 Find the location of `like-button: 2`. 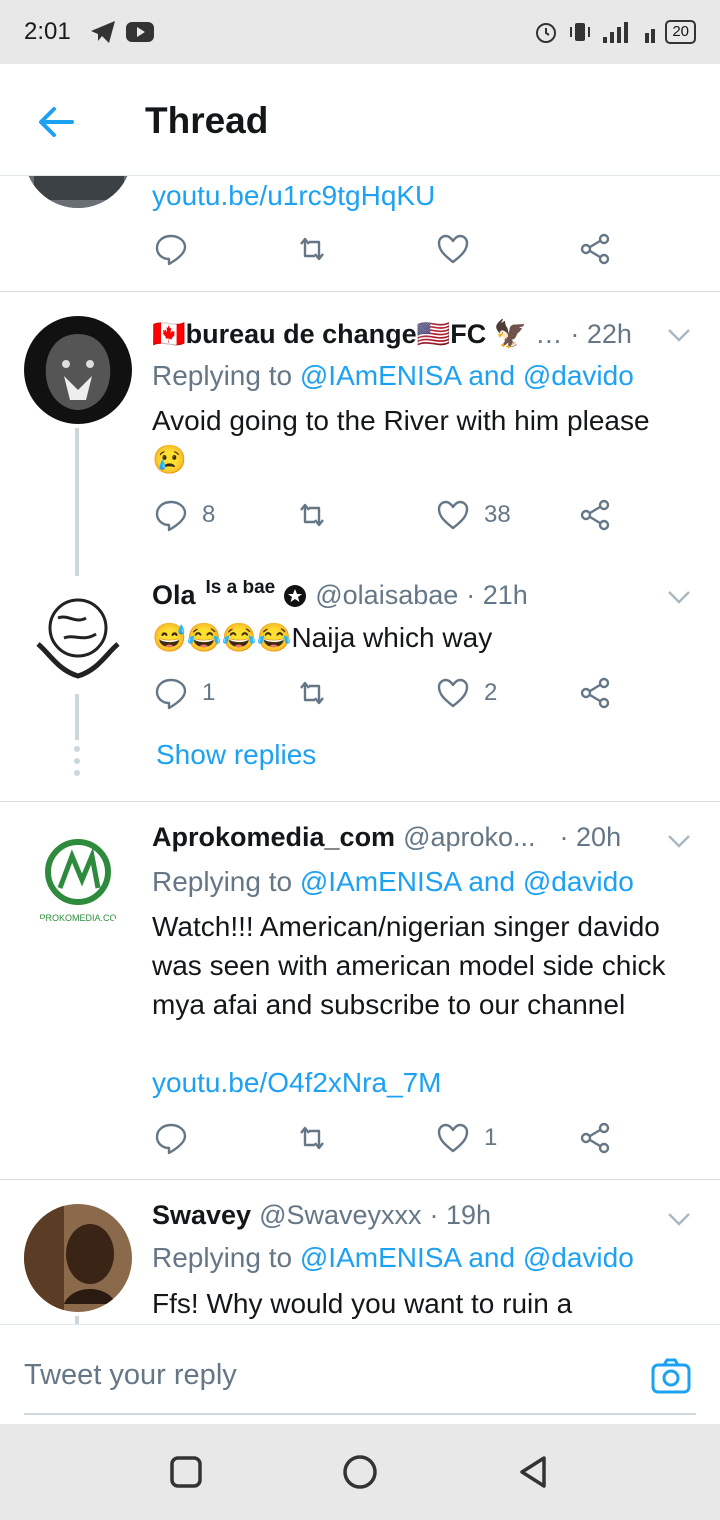

like-button: 2 is located at coordinates (466, 693).